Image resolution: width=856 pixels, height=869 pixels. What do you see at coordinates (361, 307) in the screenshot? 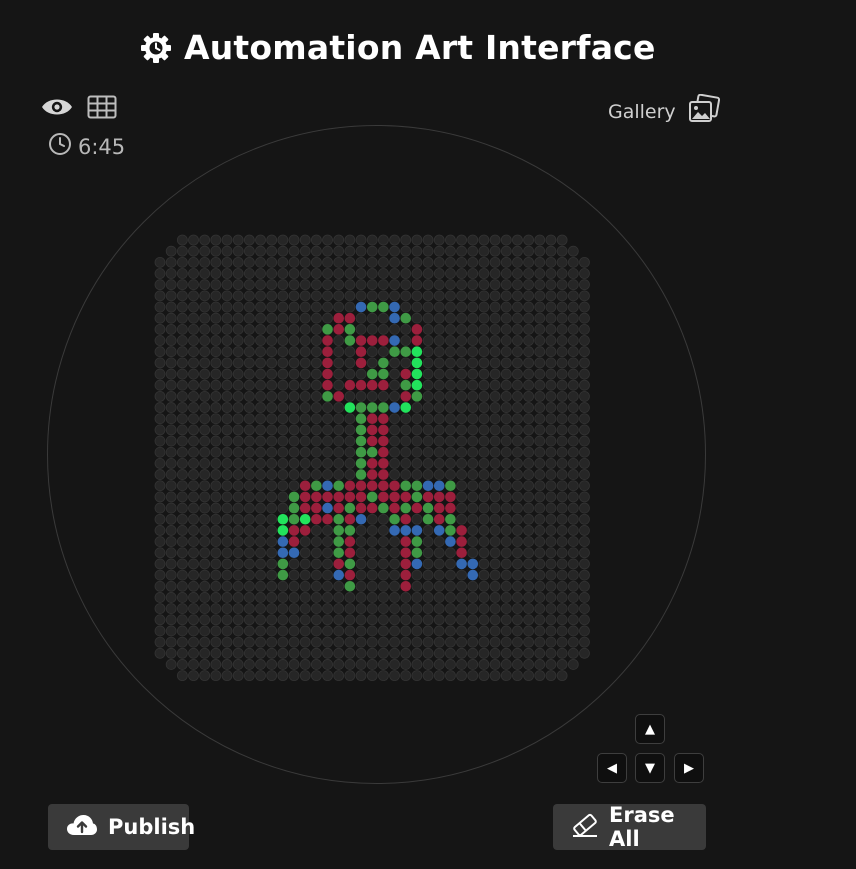
I see `peg-blue` at bounding box center [361, 307].